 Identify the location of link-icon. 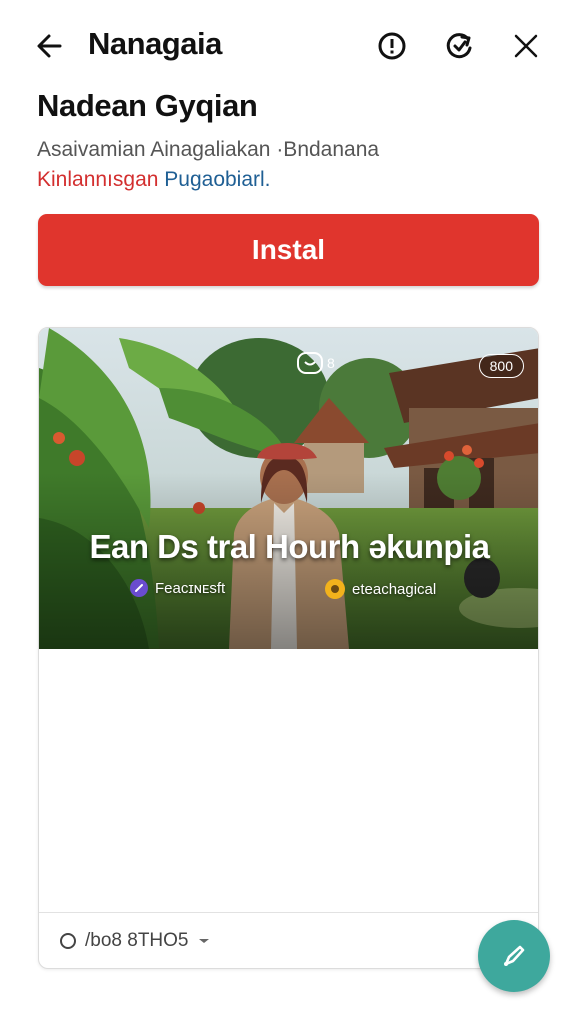
(139, 588).